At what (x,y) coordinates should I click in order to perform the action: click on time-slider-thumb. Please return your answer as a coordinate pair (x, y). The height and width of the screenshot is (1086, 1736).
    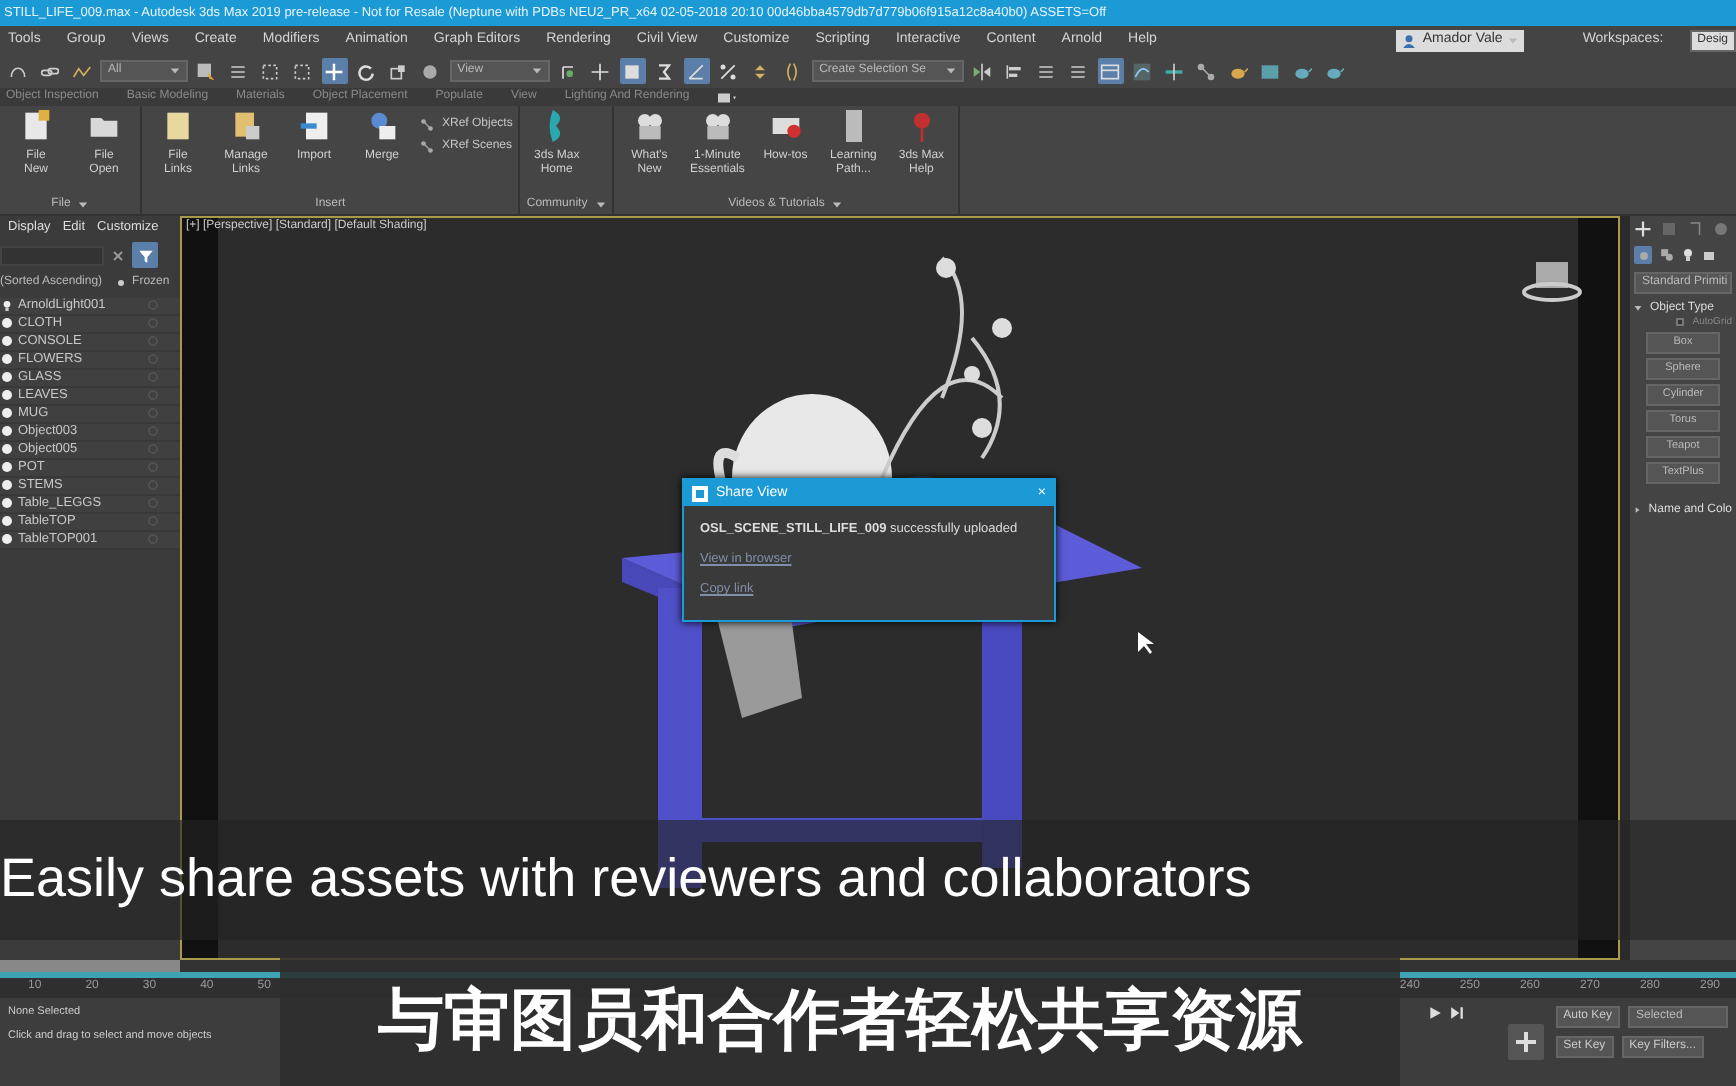
    Looking at the image, I should click on (90, 966).